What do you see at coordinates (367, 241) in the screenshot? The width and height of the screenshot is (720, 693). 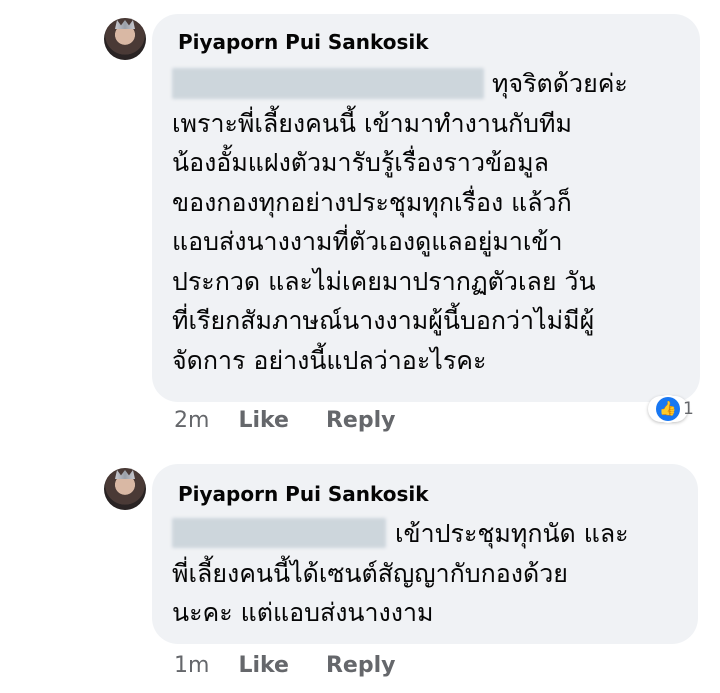 I see `comment-line: แอบส่งนางงามที่ตัวเองดูแลอยู่มาเข้า` at bounding box center [367, 241].